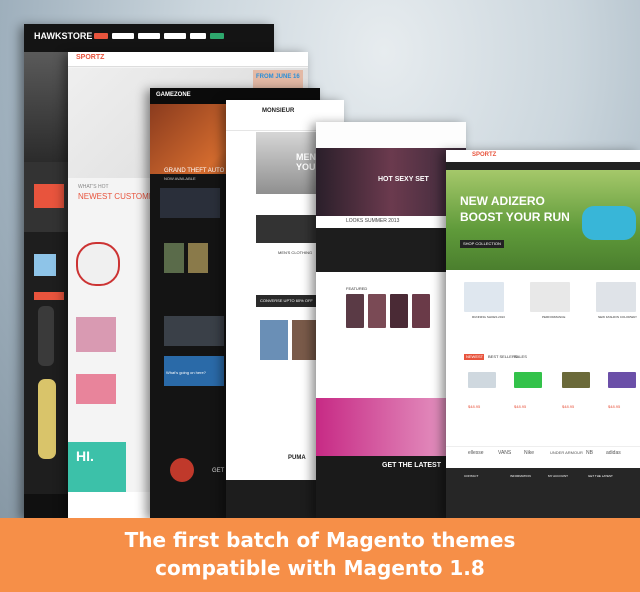 Image resolution: width=640 pixels, height=592 pixels. What do you see at coordinates (306, 167) in the screenshot?
I see `monsieur-you: YOU` at bounding box center [306, 167].